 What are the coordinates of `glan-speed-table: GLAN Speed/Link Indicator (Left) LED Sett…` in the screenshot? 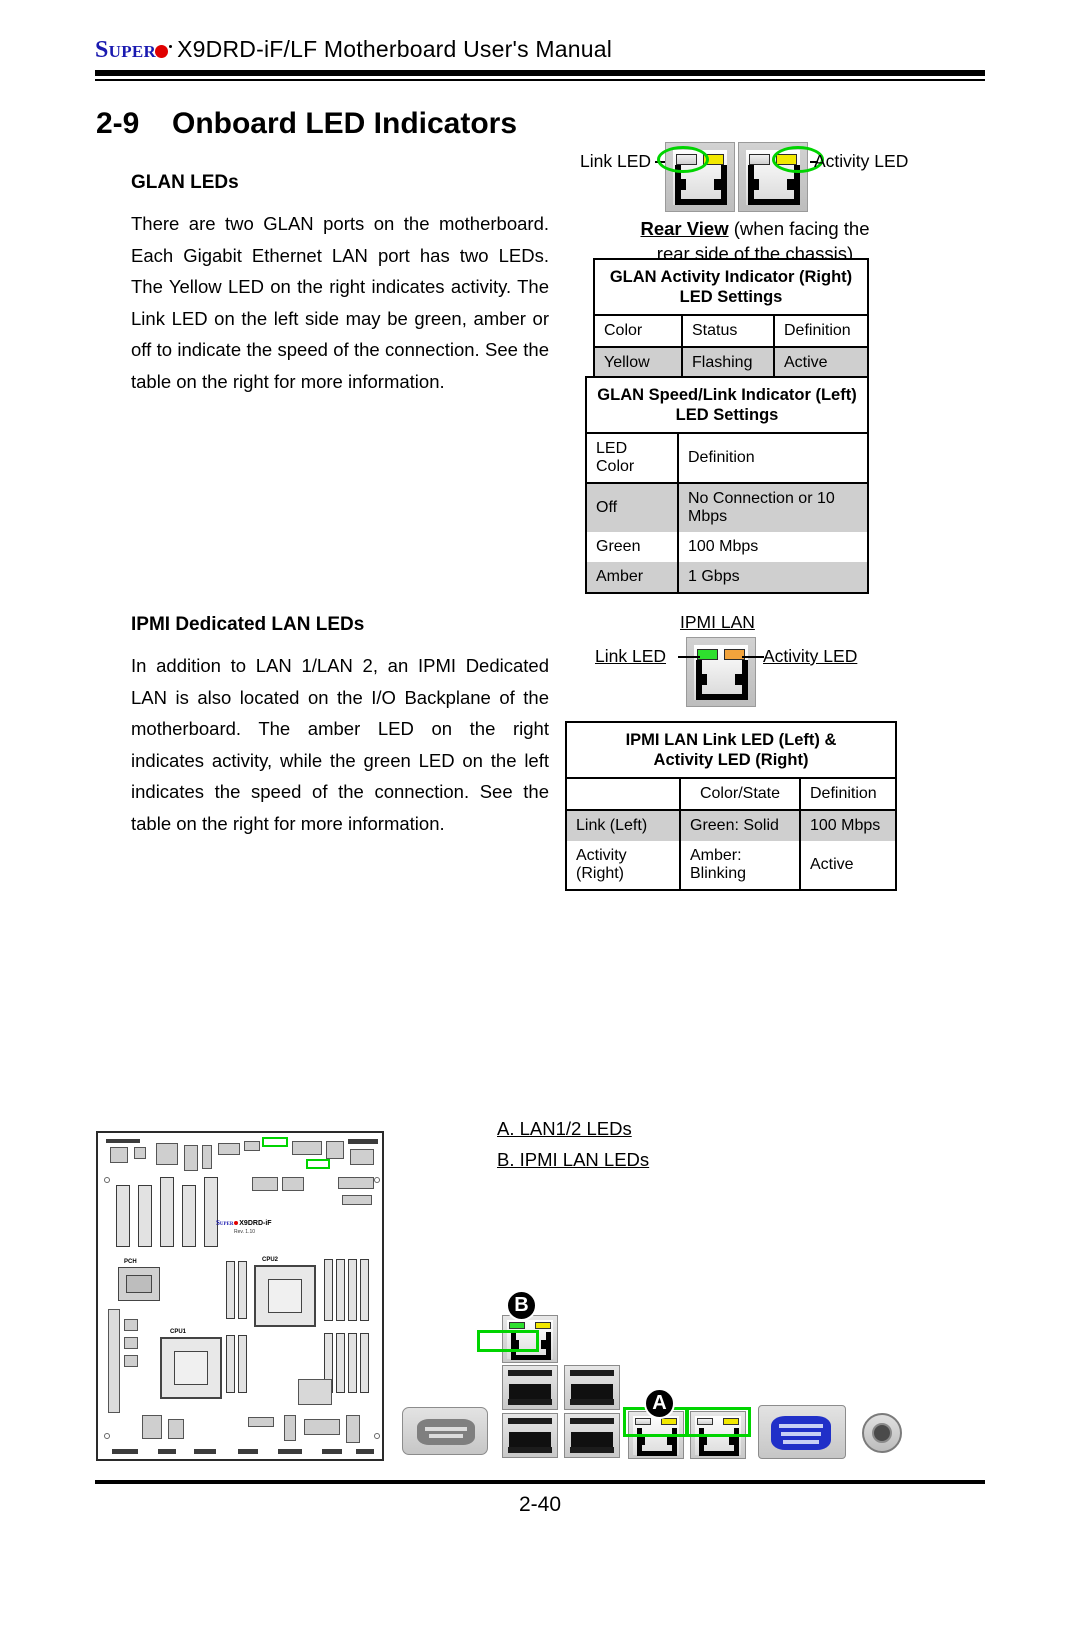 It's located at (727, 485).